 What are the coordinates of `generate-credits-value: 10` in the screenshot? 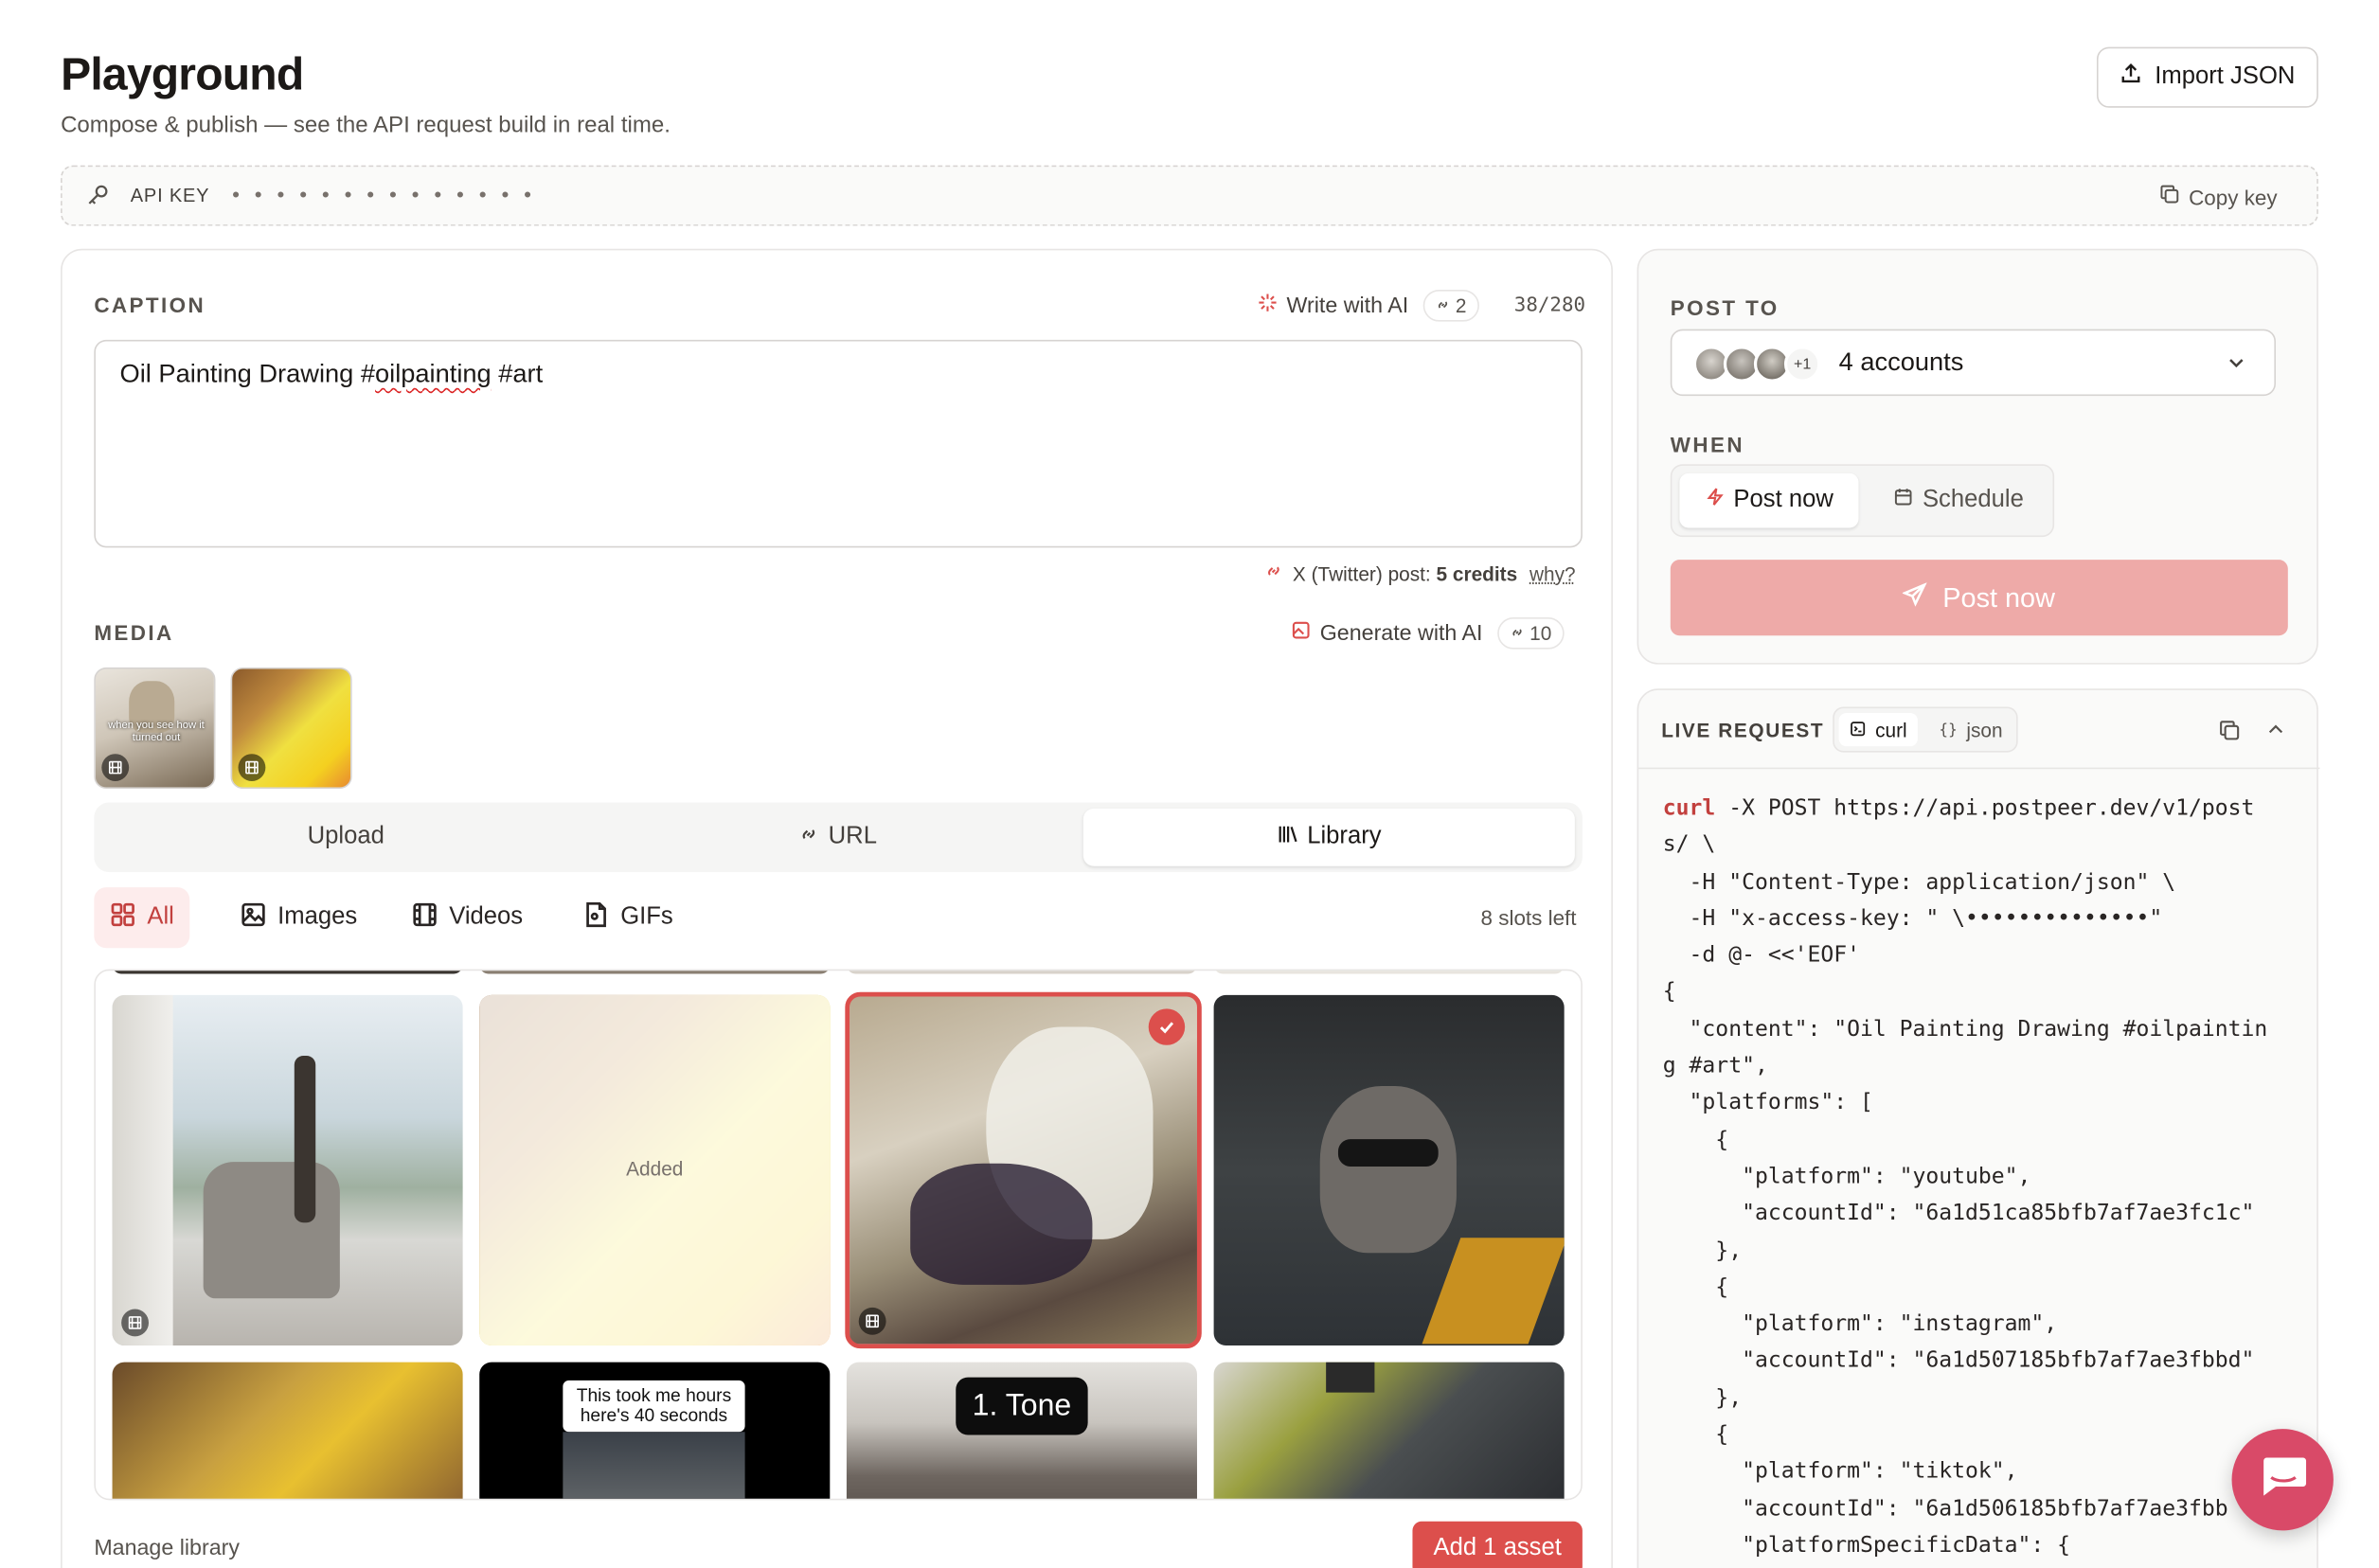 It's located at (1541, 633).